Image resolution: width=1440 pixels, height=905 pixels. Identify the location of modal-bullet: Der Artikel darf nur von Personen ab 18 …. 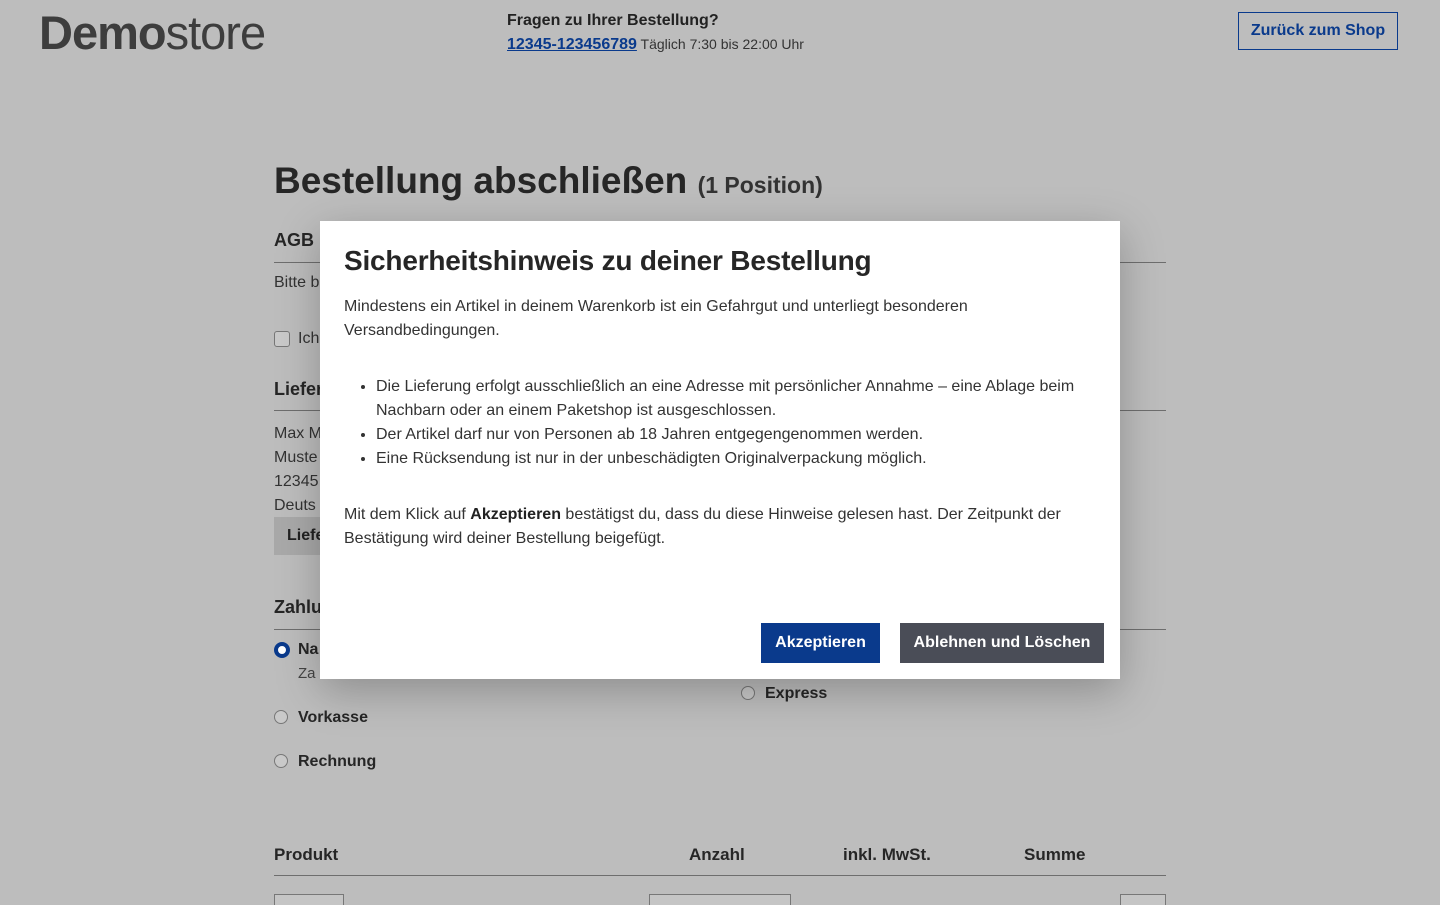
(746, 435).